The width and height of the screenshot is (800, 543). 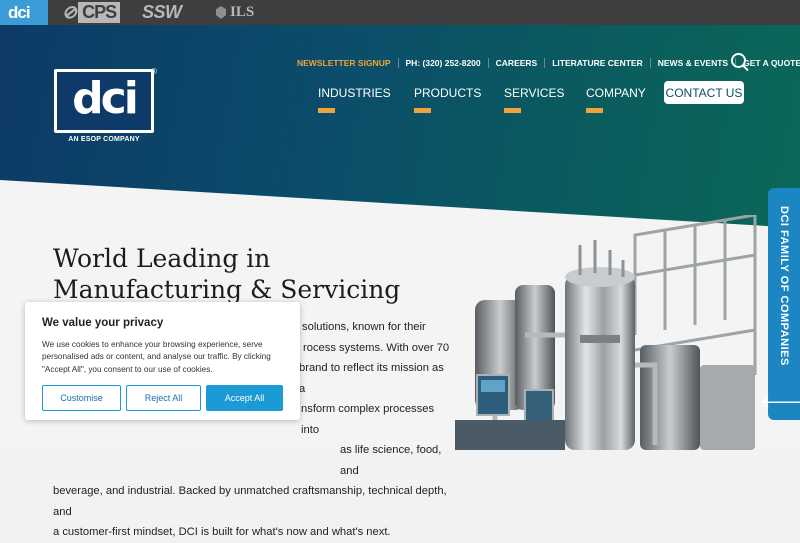 What do you see at coordinates (105, 98) in the screenshot?
I see `logo-text: dci` at bounding box center [105, 98].